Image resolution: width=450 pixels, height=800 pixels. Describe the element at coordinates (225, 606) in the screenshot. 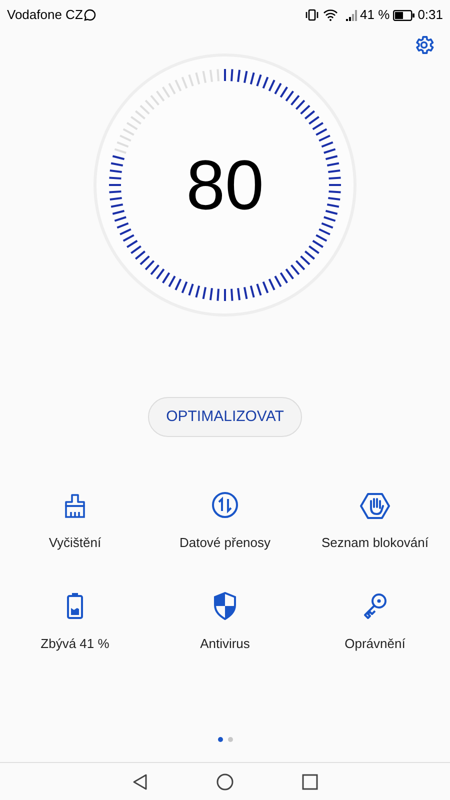

I see `shield-icon` at that location.